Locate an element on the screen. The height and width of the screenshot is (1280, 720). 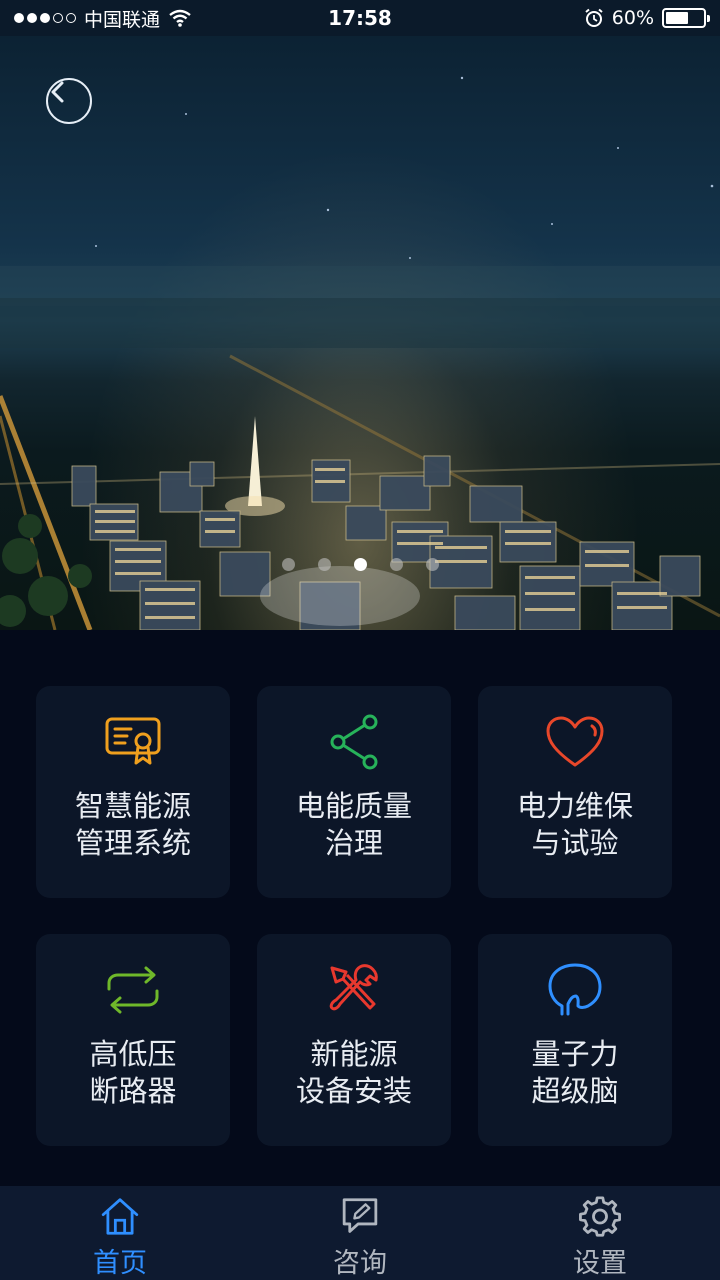
tile-label: 电力维保 与试验 is located at coordinates (575, 825).